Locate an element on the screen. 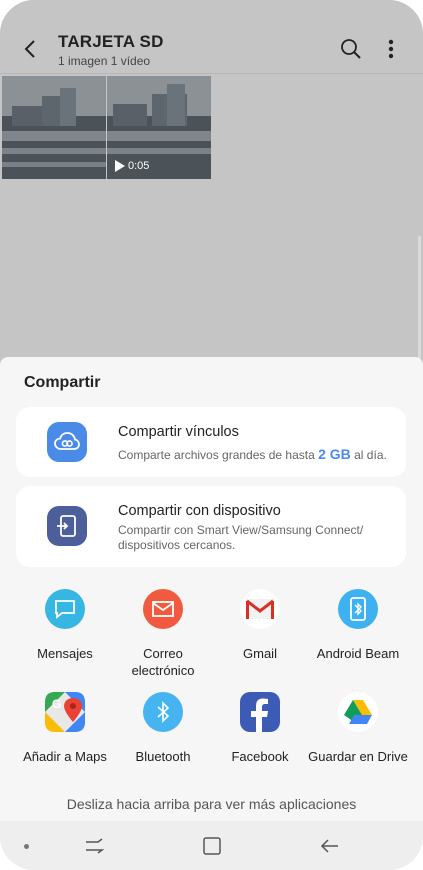 Image resolution: width=423 pixels, height=870 pixels. share-device-icon is located at coordinates (67, 526).